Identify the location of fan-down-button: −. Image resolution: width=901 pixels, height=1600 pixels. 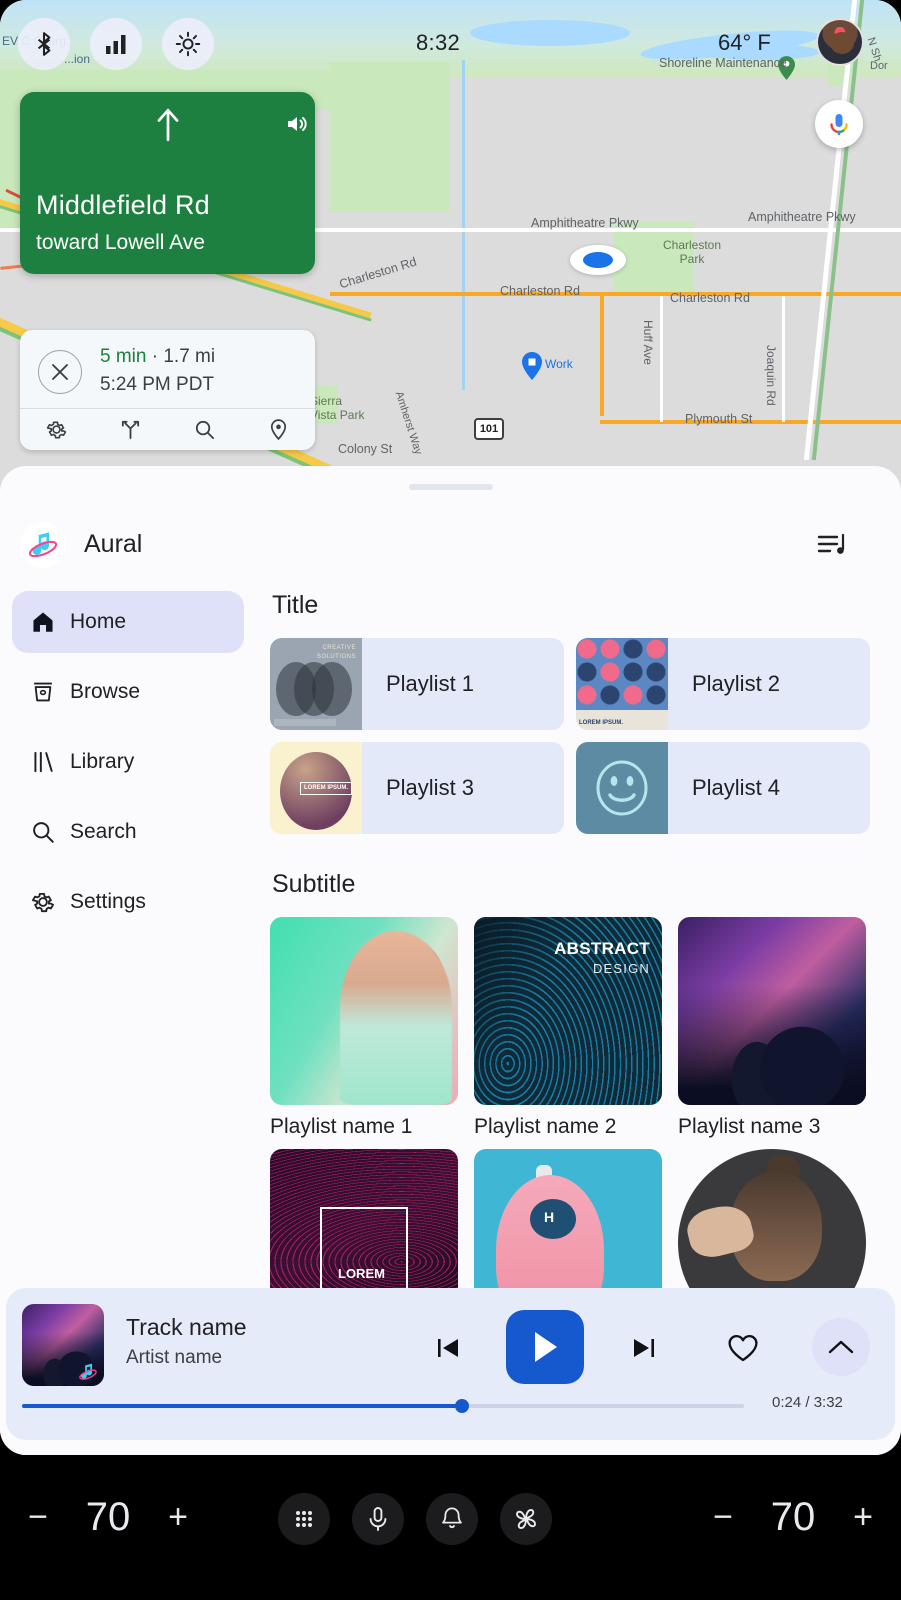
(723, 1517).